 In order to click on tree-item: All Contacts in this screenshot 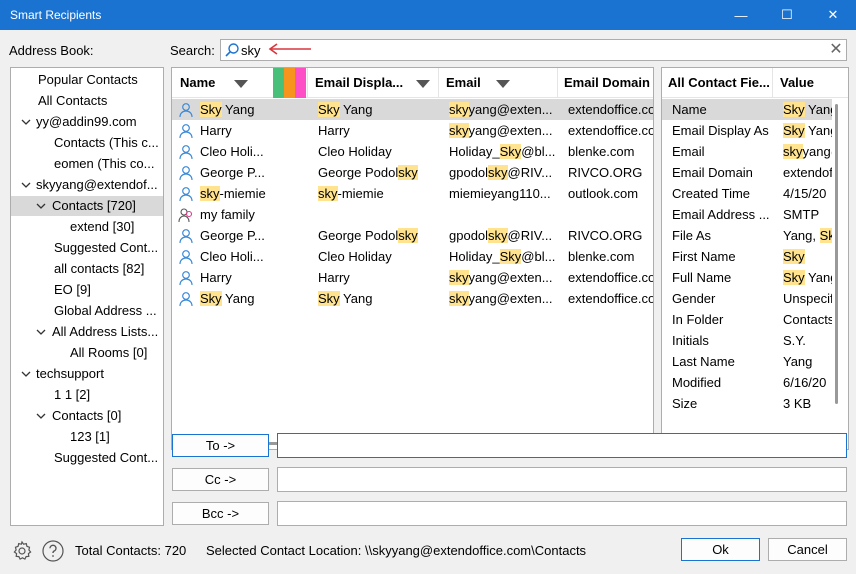, I will do `click(87, 101)`.